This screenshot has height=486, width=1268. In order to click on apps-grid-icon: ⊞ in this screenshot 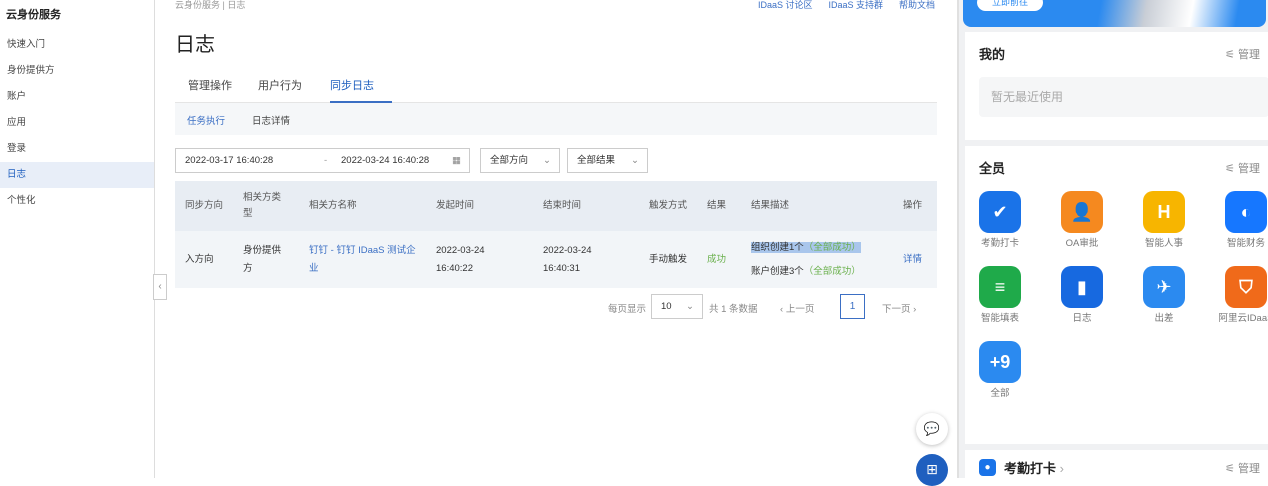, I will do `click(932, 470)`.